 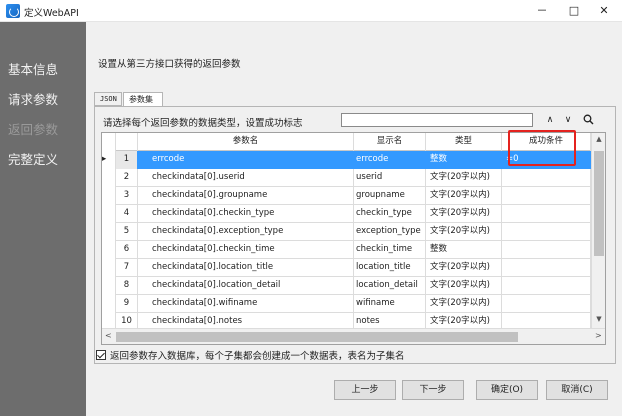 I want to click on find-previous-button: ∧, so click(x=550, y=120).